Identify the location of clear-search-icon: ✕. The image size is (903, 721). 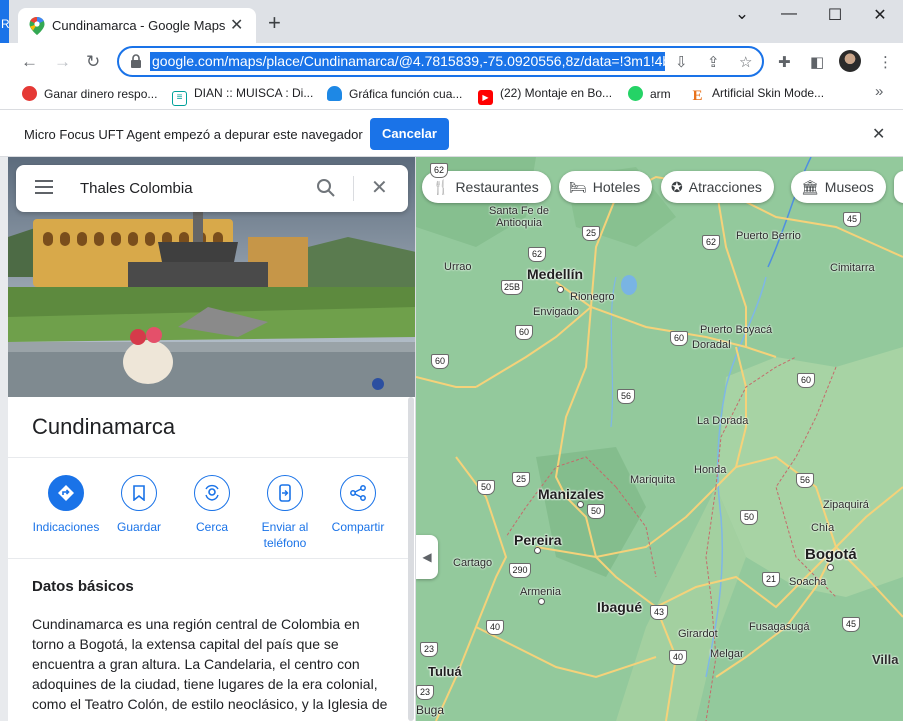
(379, 188).